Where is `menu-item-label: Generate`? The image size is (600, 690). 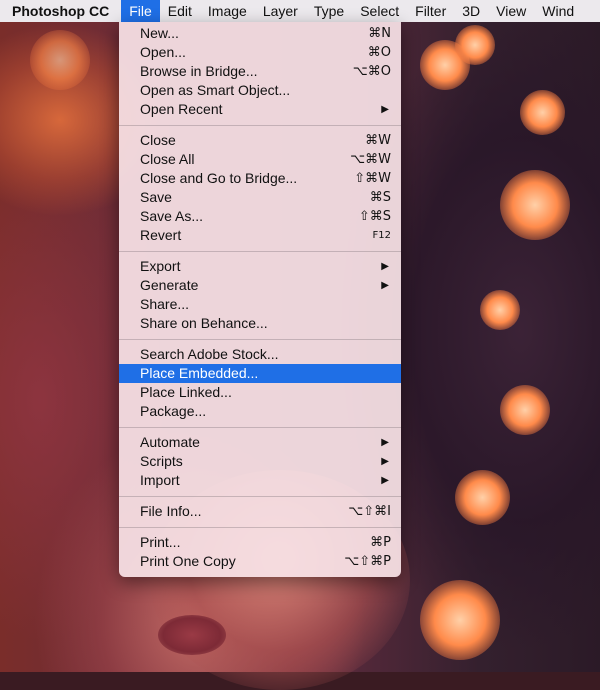
menu-item-label: Generate is located at coordinates (169, 285).